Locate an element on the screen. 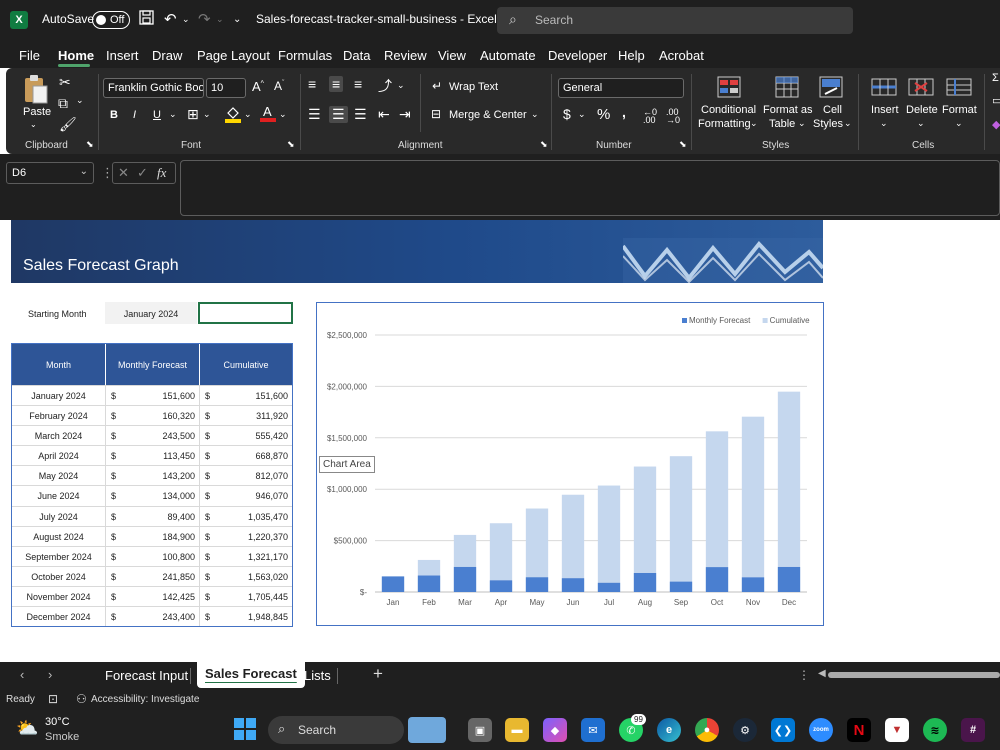 The image size is (1000, 750). month-cell: July 2024 is located at coordinates (59, 516).